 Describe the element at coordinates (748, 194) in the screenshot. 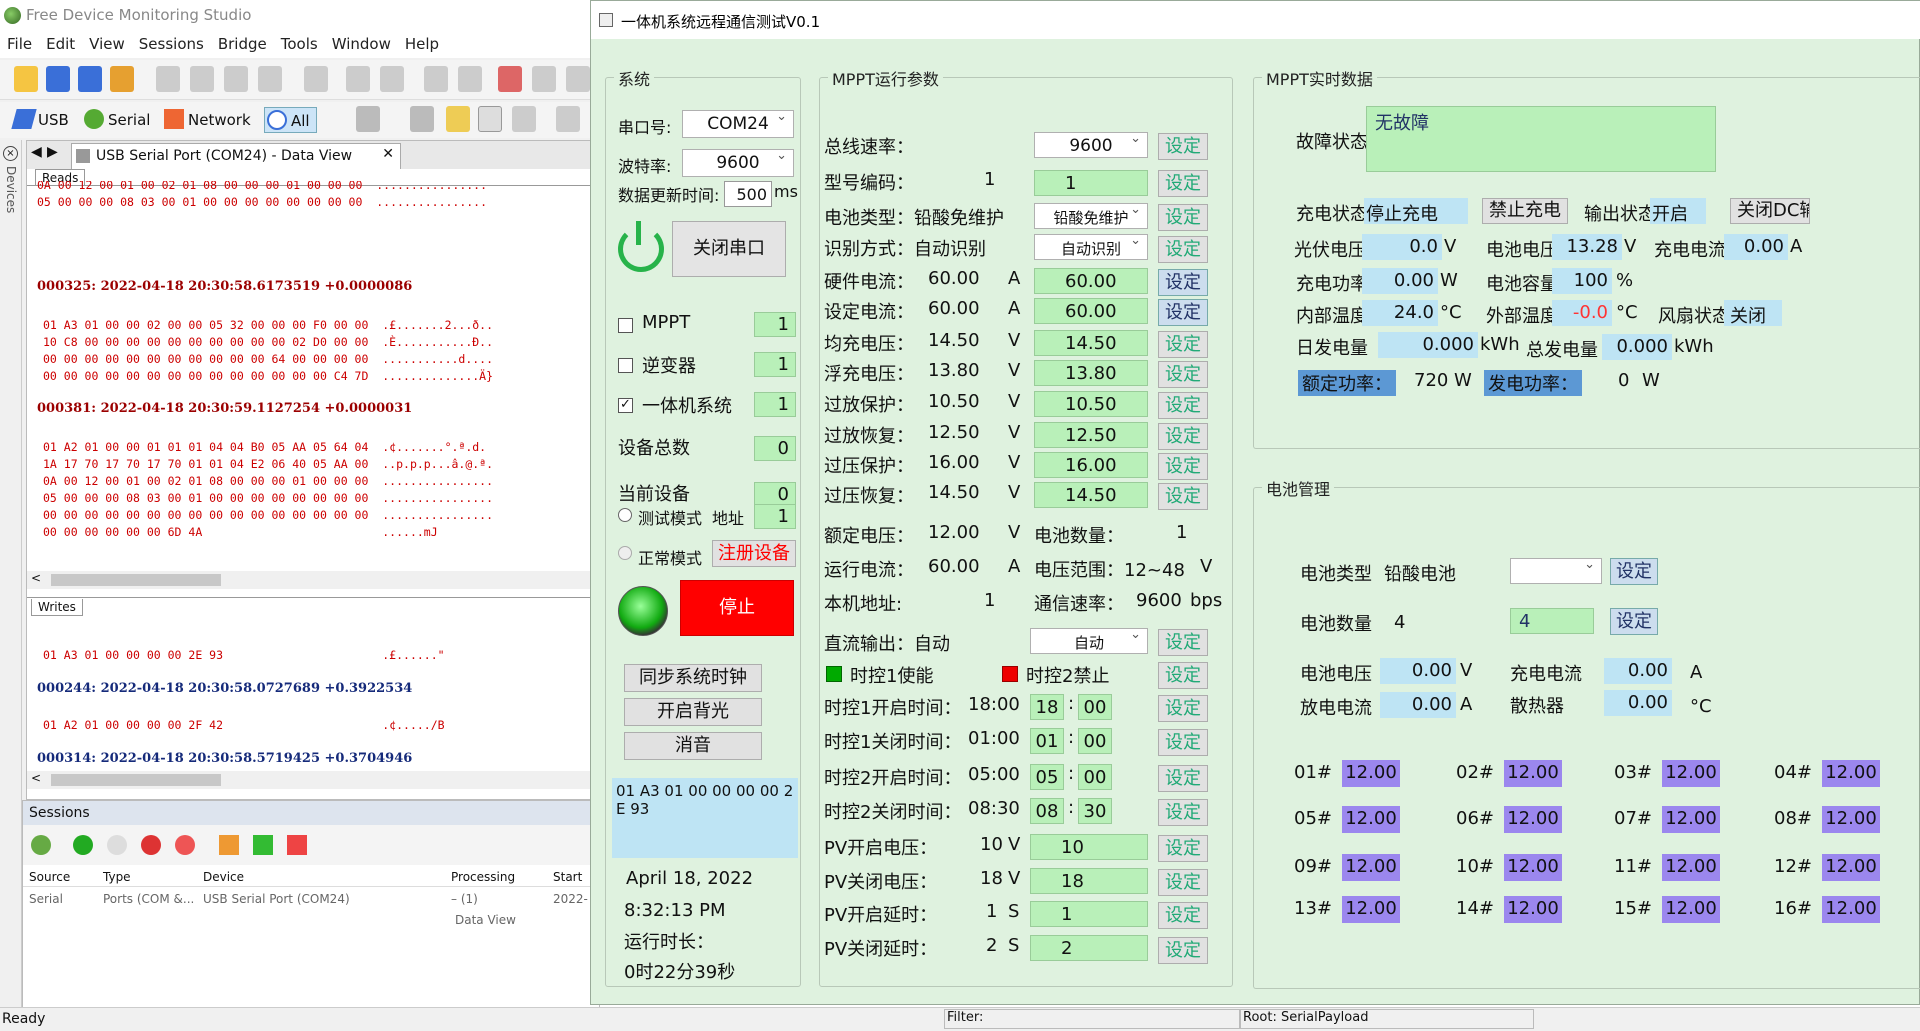

I see `update-interval-input: 500` at that location.